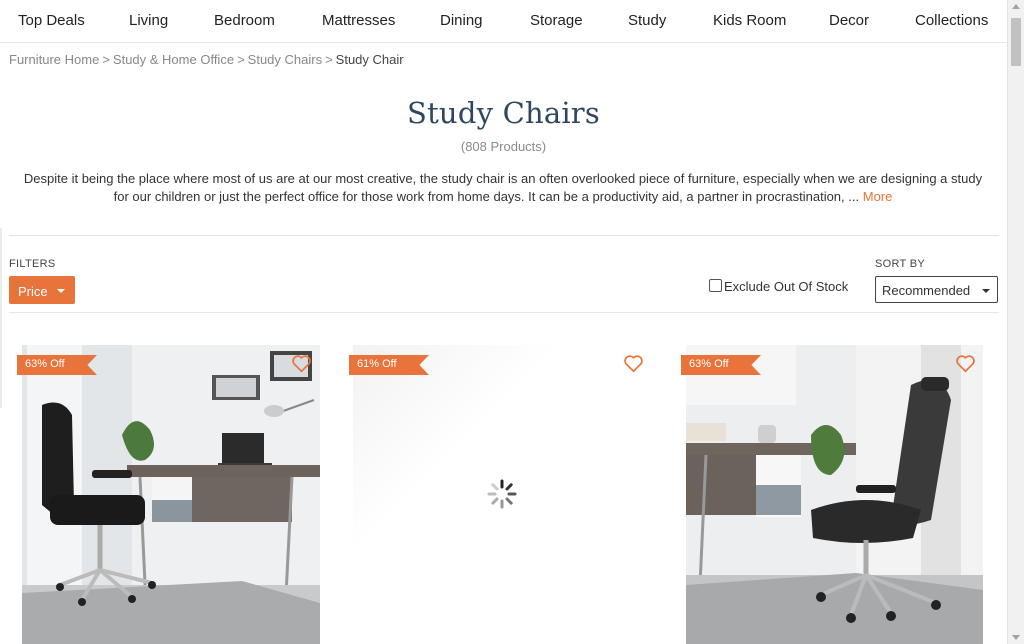 The height and width of the screenshot is (644, 1024). Describe the element at coordinates (503, 146) in the screenshot. I see `product-count: (808 Products)` at that location.